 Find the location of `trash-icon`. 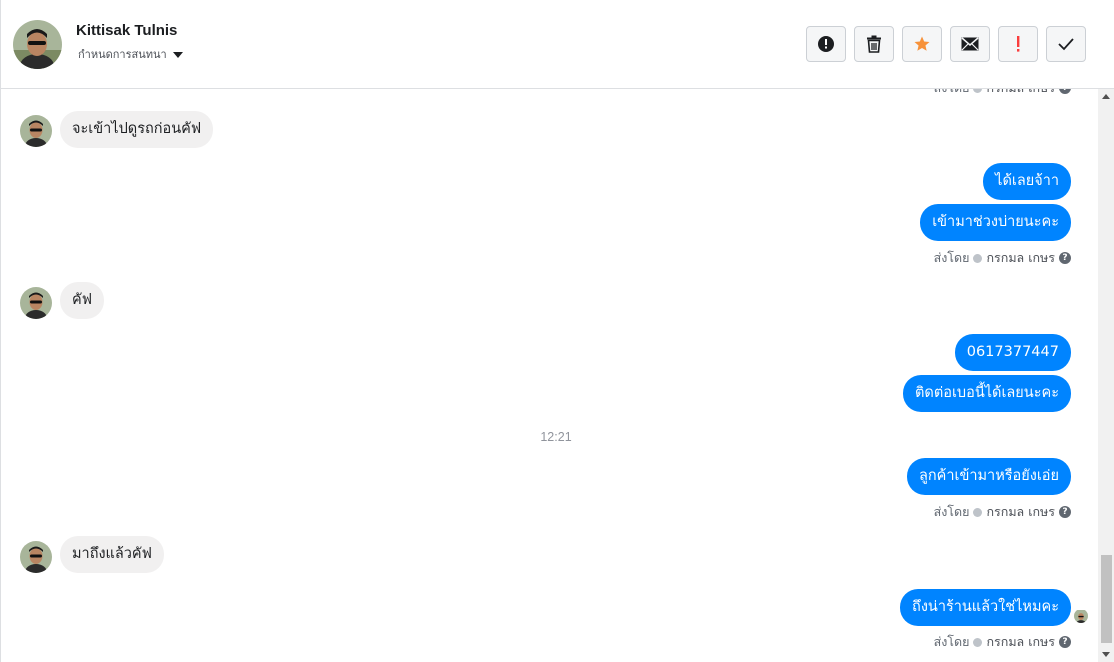

trash-icon is located at coordinates (874, 44).